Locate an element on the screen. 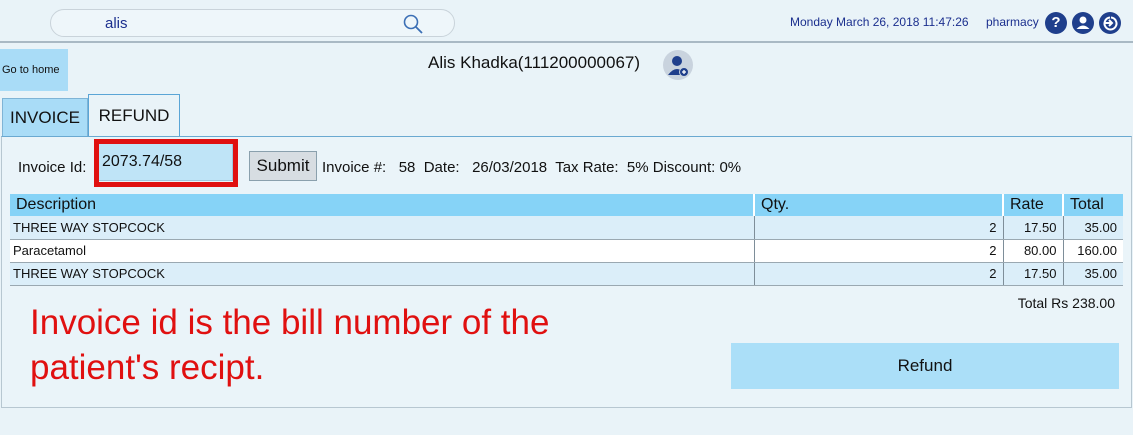 This screenshot has height=435, width=1133. tab-invoice: INVOICE is located at coordinates (45, 117).